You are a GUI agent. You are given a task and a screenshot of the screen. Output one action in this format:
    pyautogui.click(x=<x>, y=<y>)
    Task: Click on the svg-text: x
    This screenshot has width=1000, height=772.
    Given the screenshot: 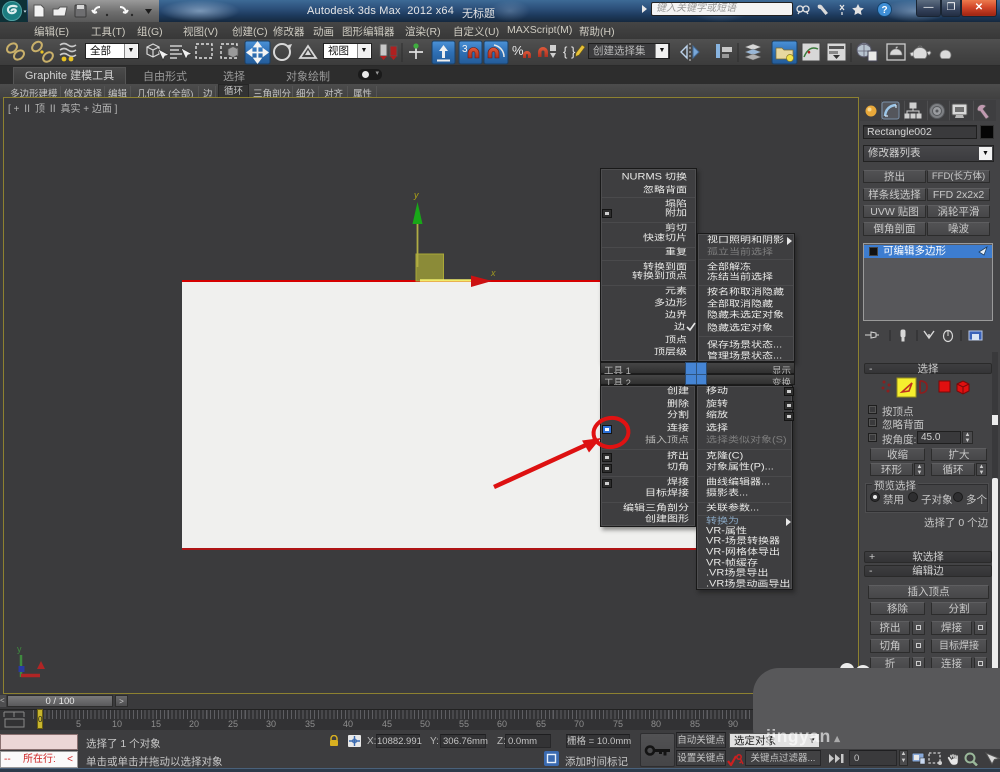 What is the action you would take?
    pyautogui.click(x=493, y=273)
    